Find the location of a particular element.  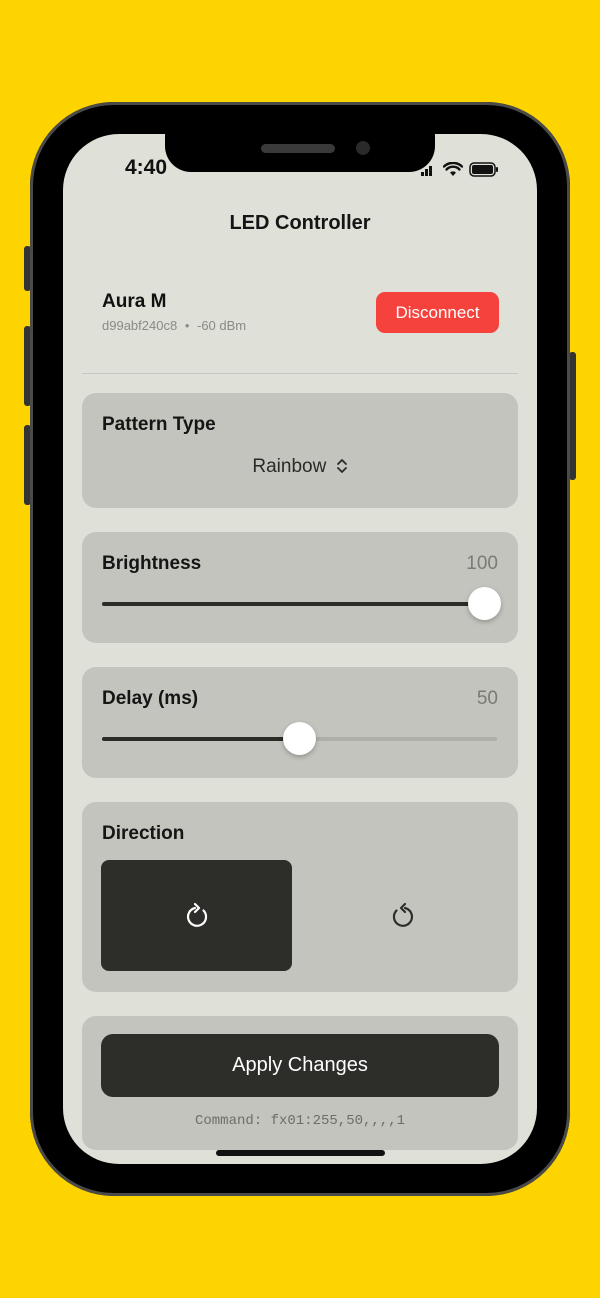

brightness-card: Brightness 100 is located at coordinates (300, 587).